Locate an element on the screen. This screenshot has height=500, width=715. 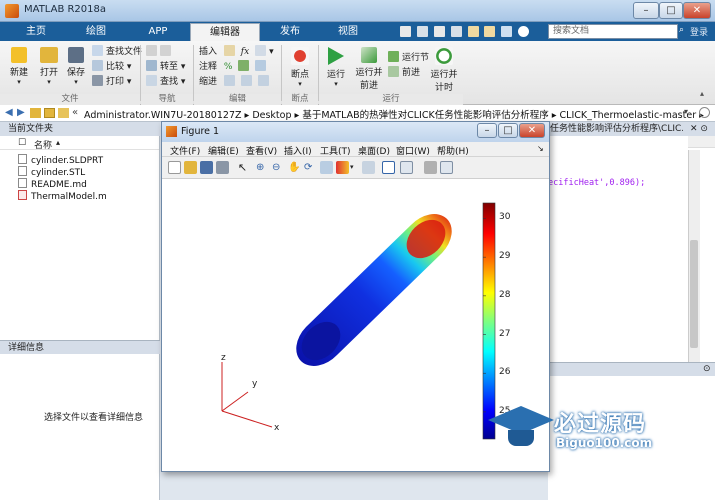
compare-button: 比较 ▾ is located at coordinates (117, 67).